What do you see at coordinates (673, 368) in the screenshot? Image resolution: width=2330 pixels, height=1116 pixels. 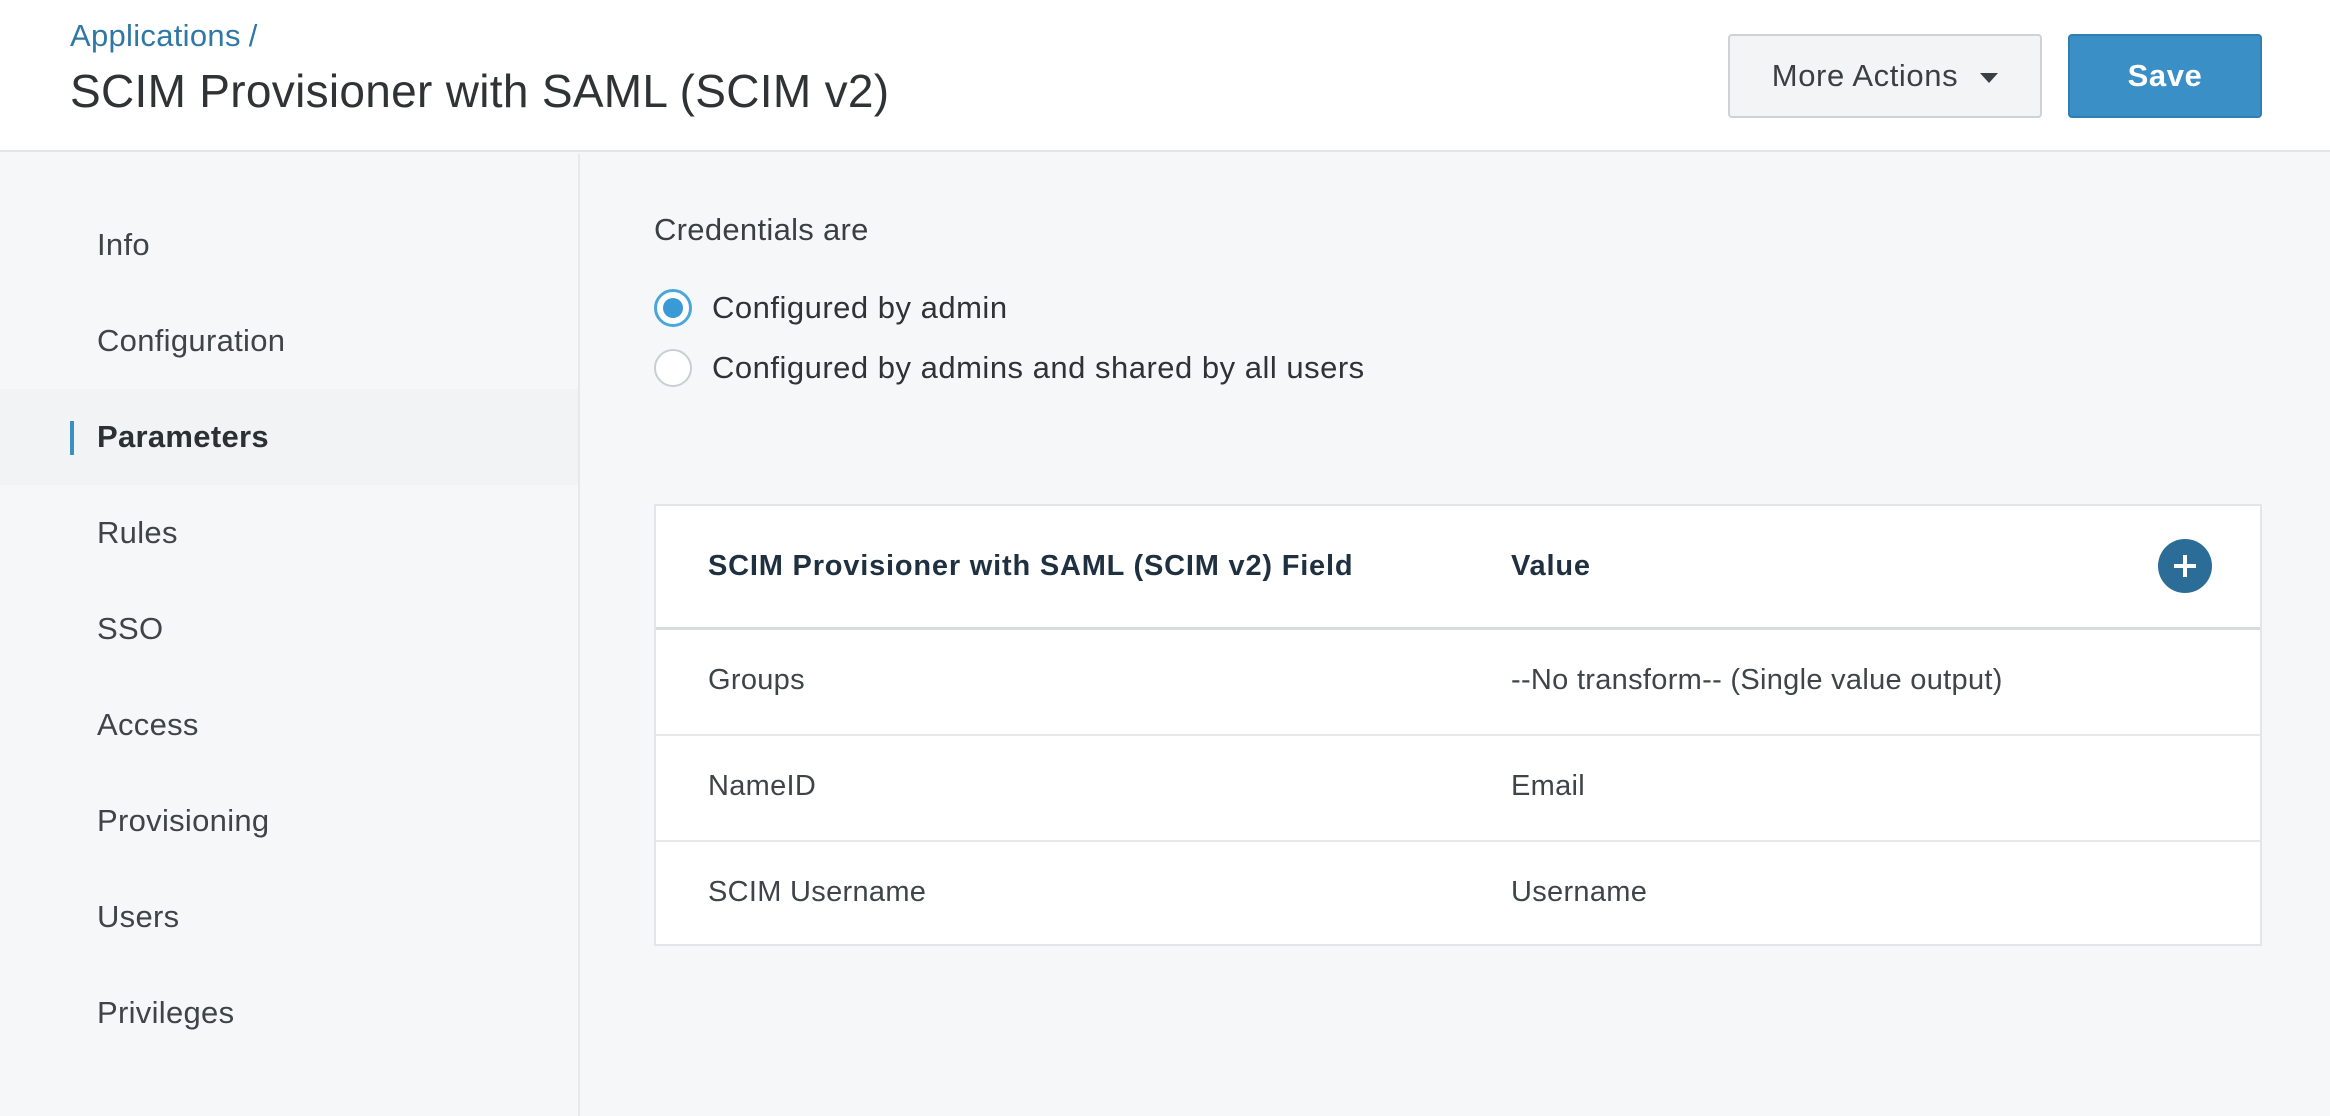 I see `radio-unselected-icon` at bounding box center [673, 368].